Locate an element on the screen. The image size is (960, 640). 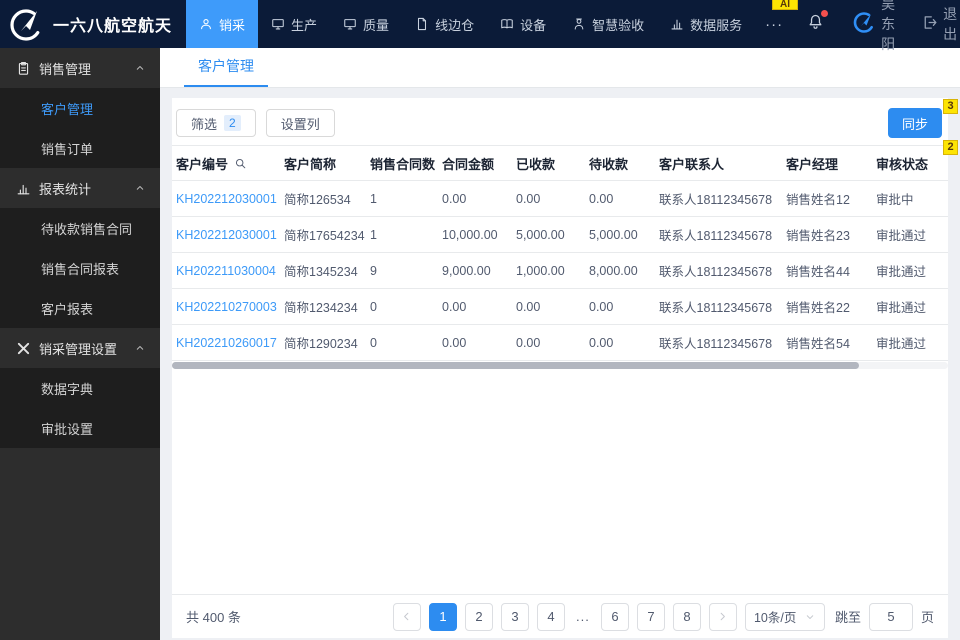
sidebar-group-报表统计: 报表统计 is located at coordinates (80, 188).